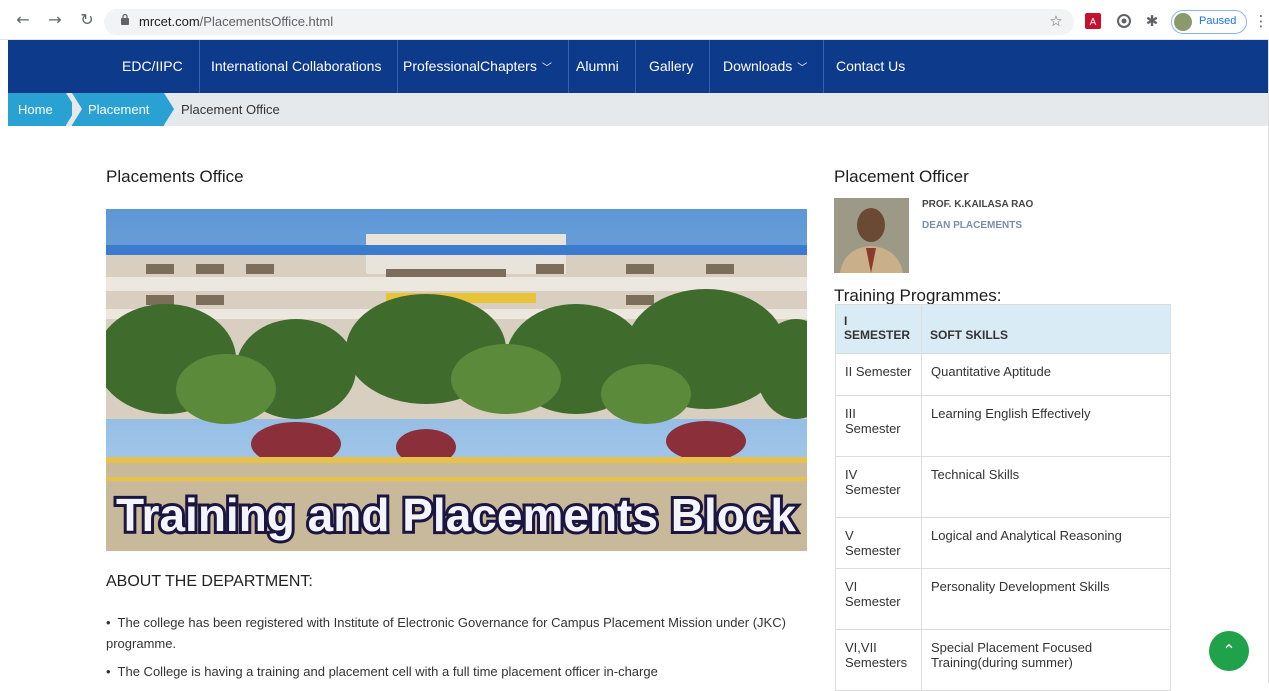 This screenshot has height=691, width=1269. I want to click on lock-icon, so click(125, 19).